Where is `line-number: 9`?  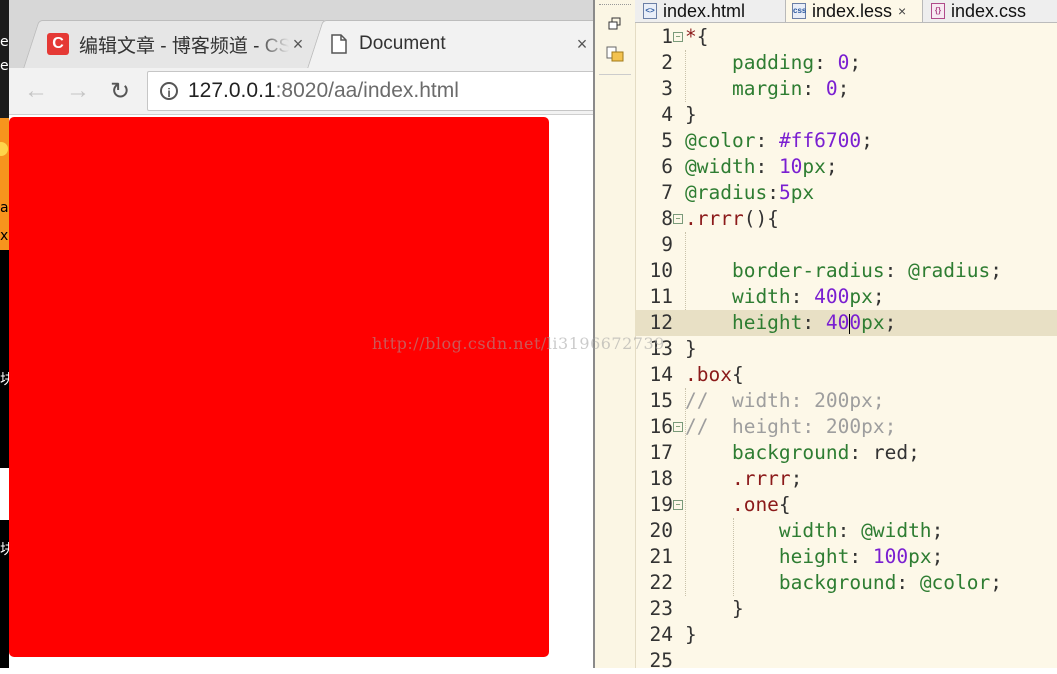 line-number: 9 is located at coordinates (667, 244).